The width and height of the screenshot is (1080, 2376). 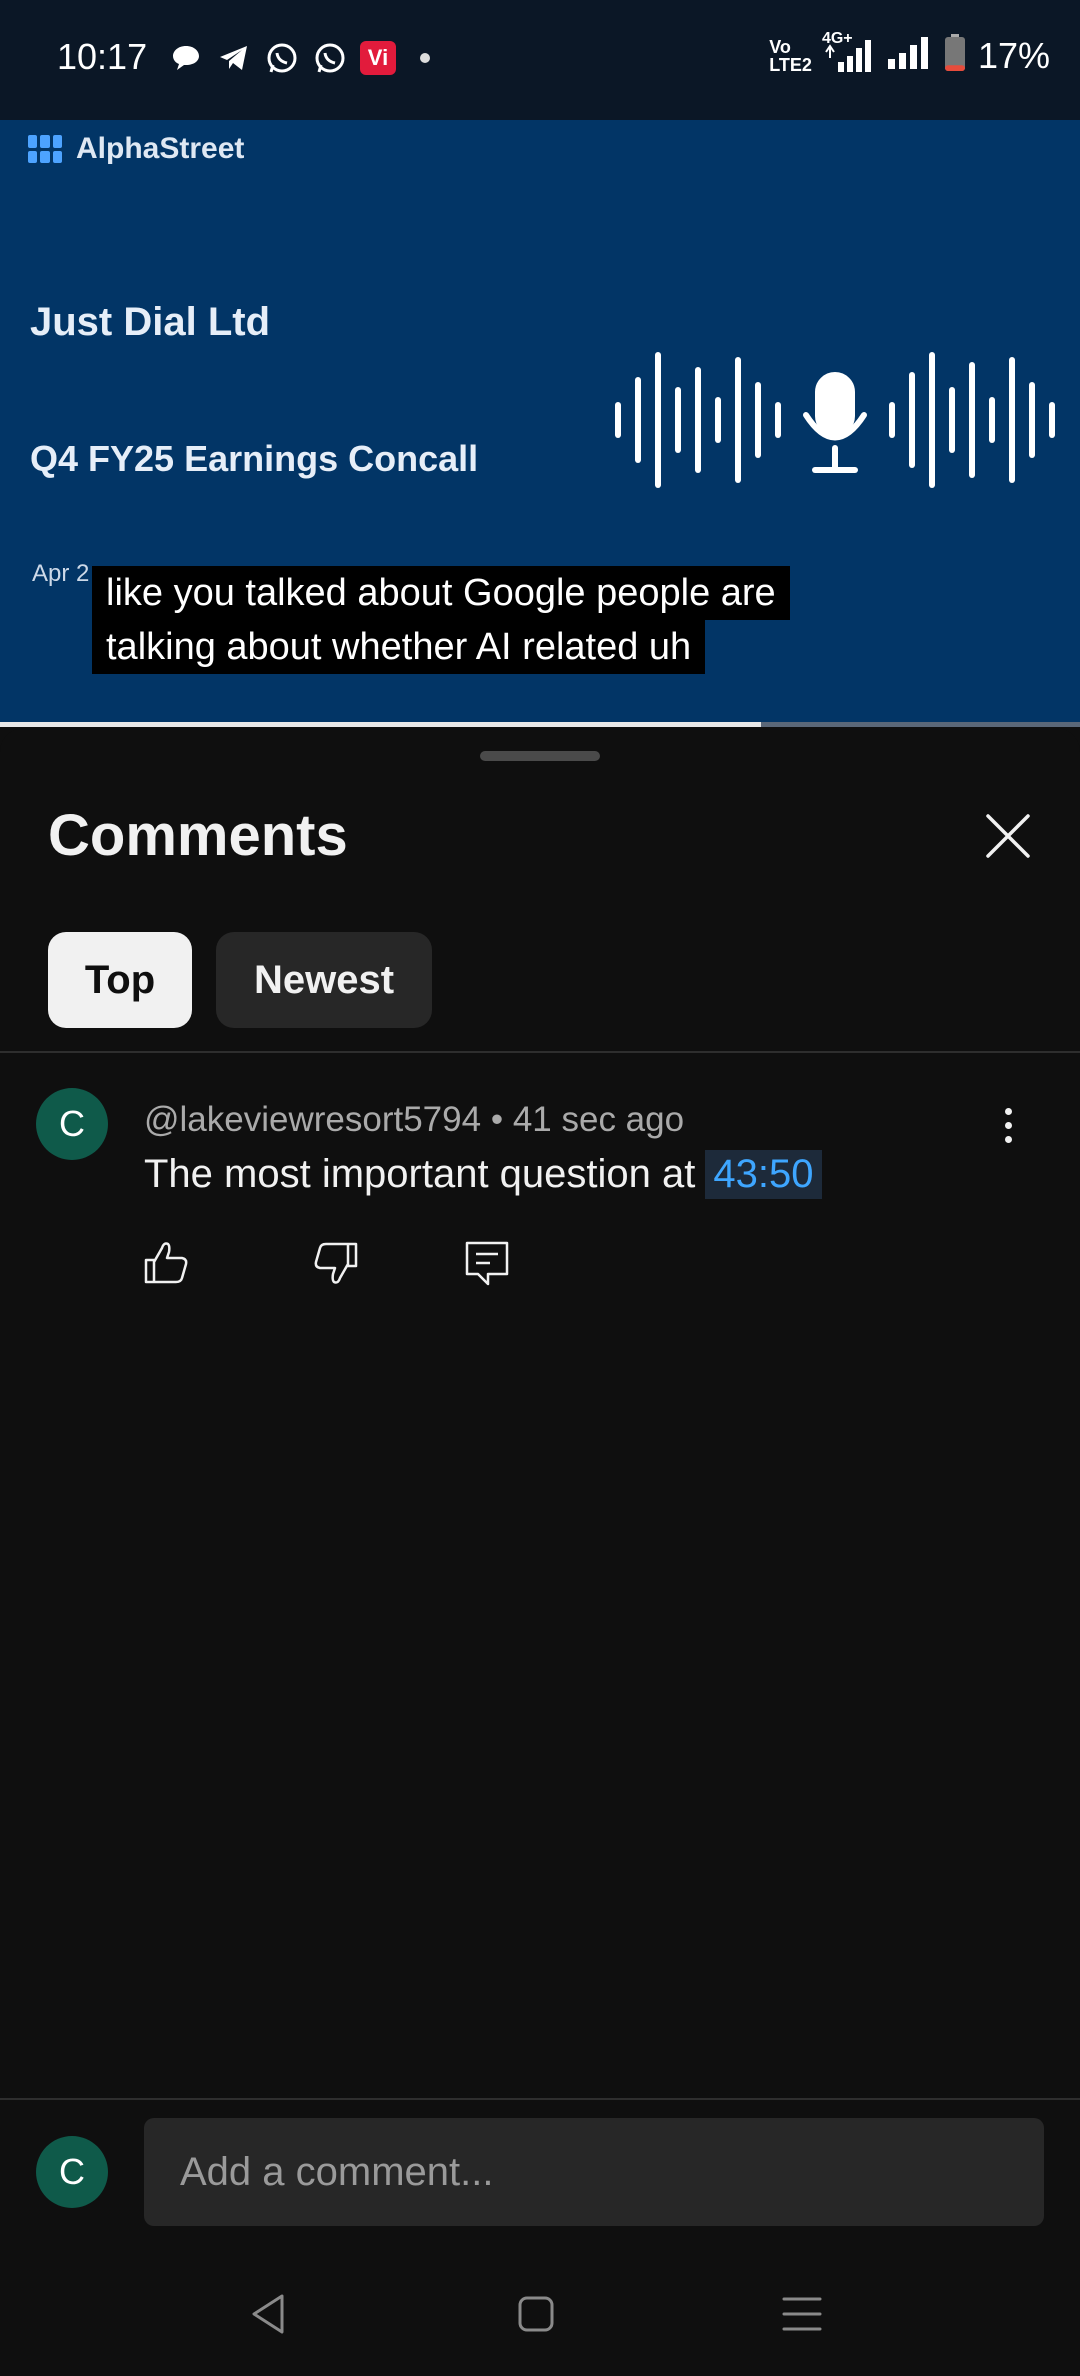 What do you see at coordinates (425, 58) in the screenshot?
I see `more-notifications-dot` at bounding box center [425, 58].